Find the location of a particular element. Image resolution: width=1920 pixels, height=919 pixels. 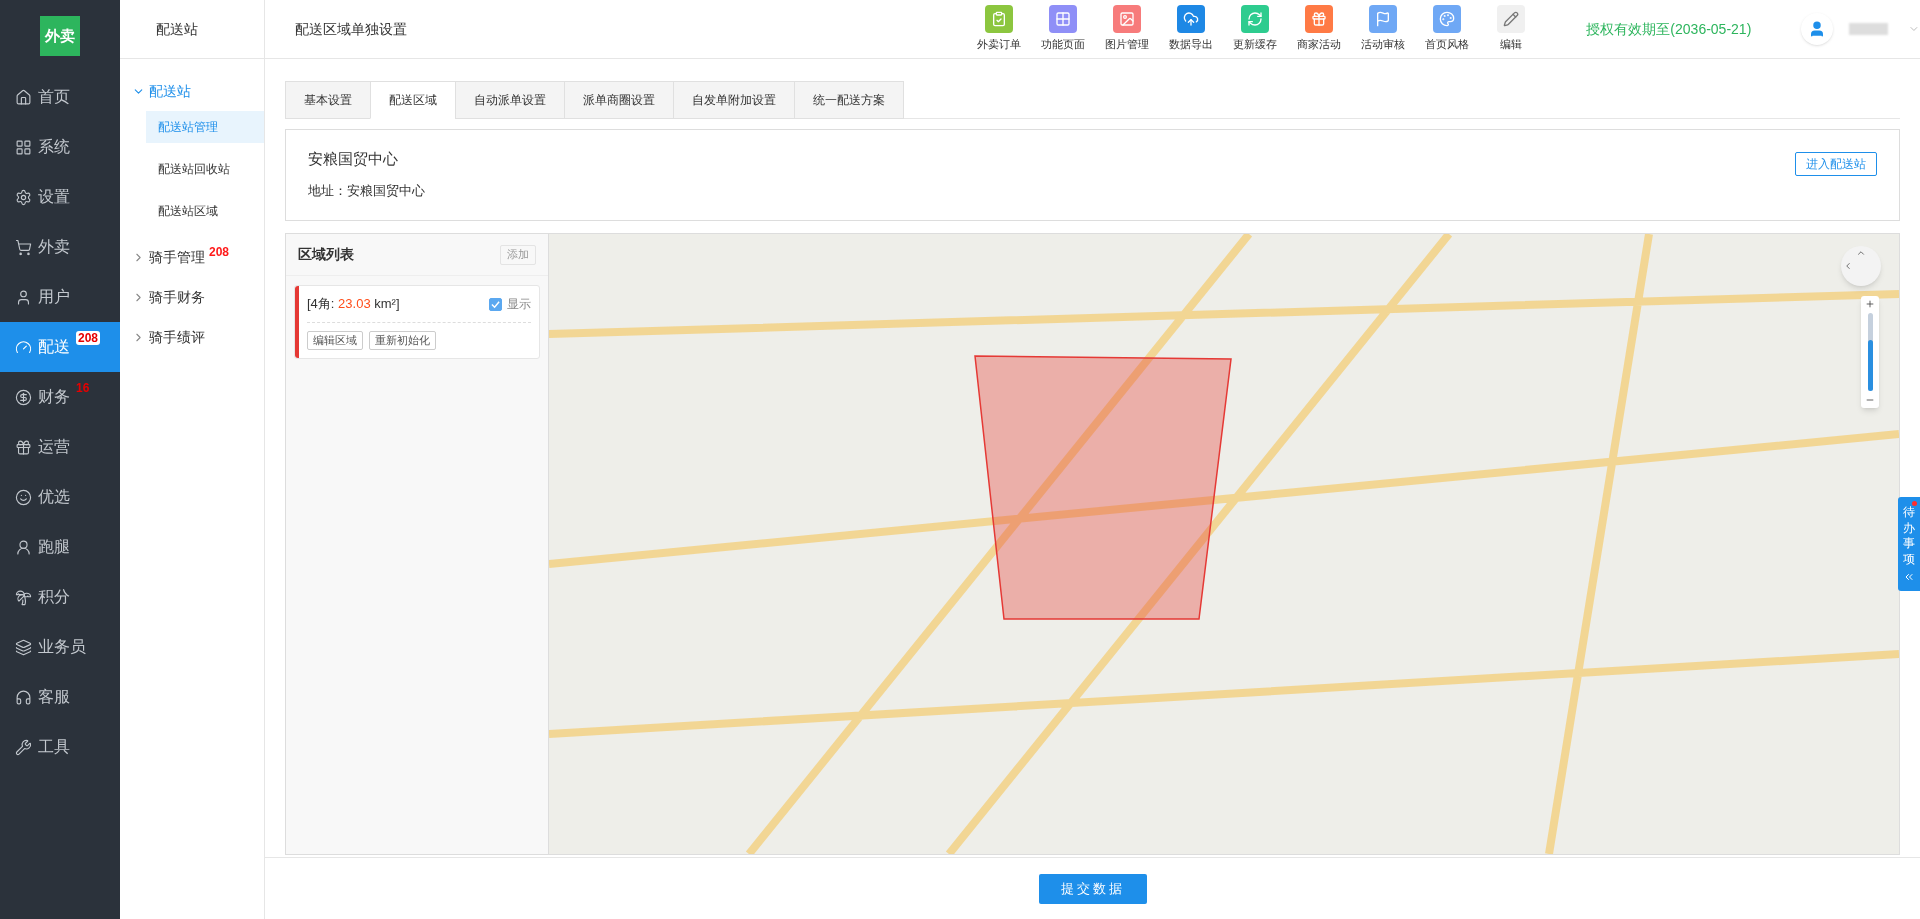

zoom-in-icon is located at coordinates (1870, 304).